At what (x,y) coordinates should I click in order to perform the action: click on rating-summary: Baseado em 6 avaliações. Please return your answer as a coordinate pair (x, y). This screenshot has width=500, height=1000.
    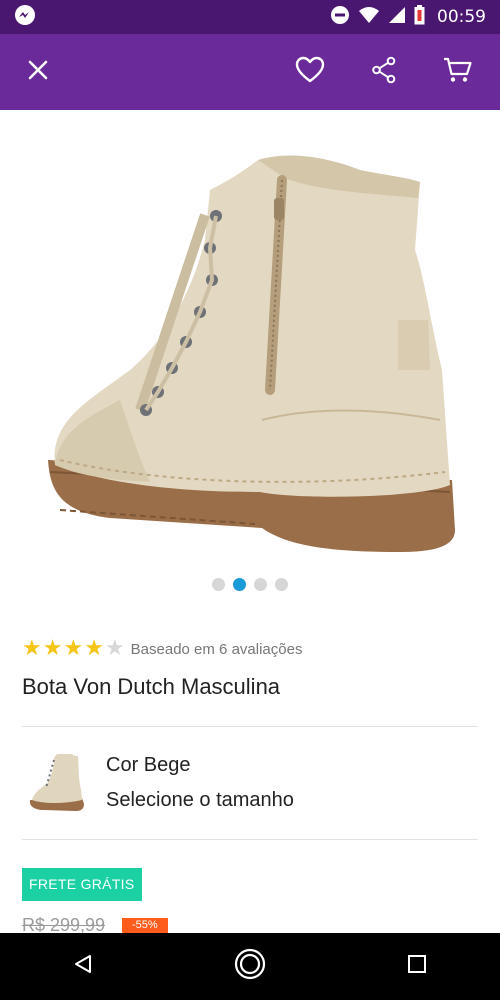
    Looking at the image, I should click on (216, 649).